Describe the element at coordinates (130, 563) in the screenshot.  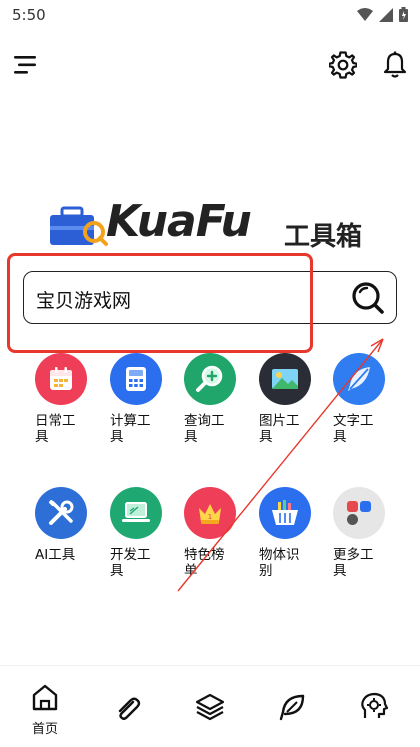
I see `tool-label: 开发工具` at that location.